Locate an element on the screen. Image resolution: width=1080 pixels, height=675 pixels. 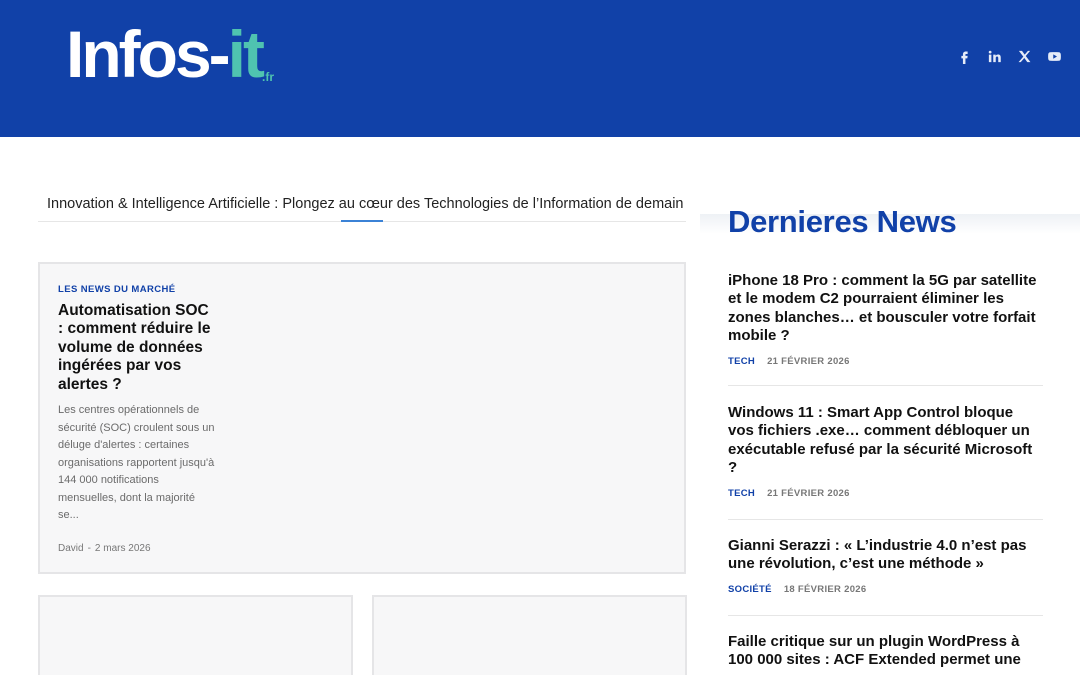
site-logo: Infos-it .fr is located at coordinates (176, 54).